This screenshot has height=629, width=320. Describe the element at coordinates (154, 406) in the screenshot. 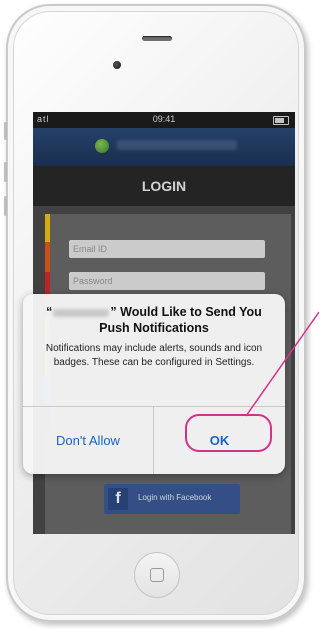

I see `alert-divider` at that location.